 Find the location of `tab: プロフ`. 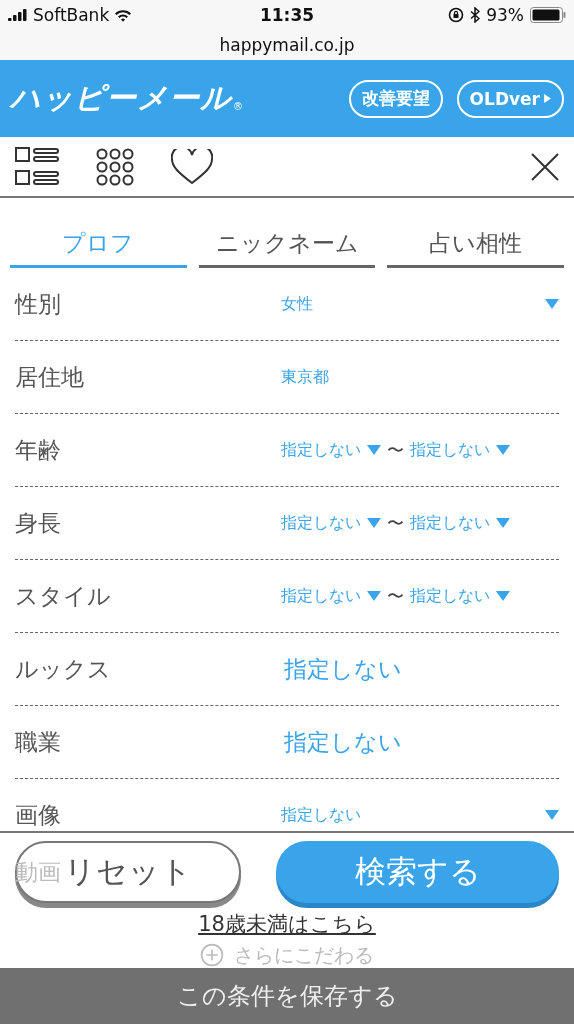

tab: プロフ is located at coordinates (98, 248).